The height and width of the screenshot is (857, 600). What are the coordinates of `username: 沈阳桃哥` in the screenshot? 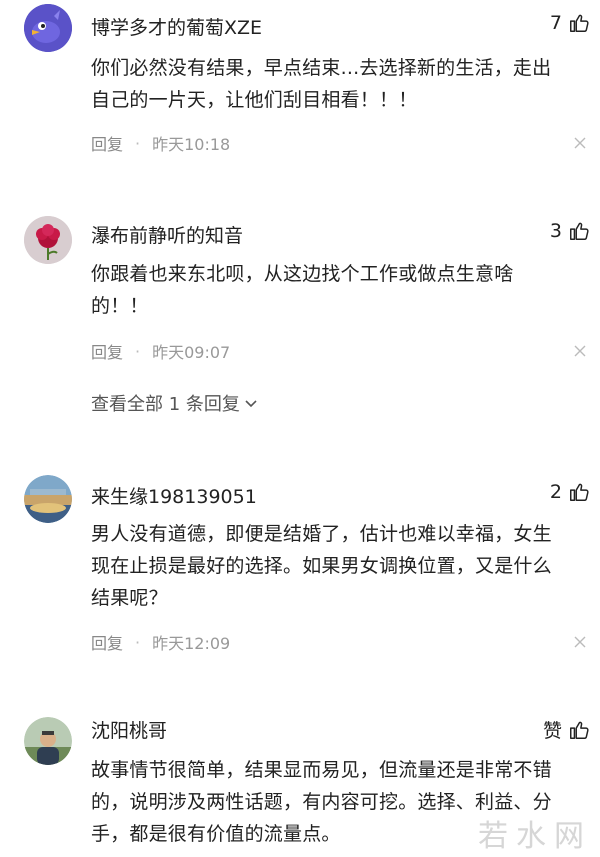 It's located at (129, 729).